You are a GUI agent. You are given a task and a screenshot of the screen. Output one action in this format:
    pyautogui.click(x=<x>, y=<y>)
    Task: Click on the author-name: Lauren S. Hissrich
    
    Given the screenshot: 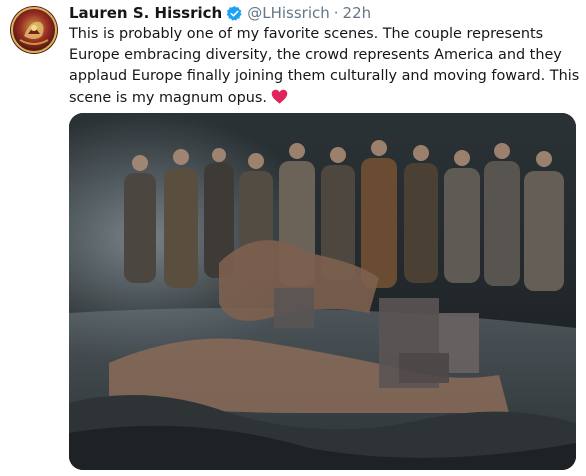 What is the action you would take?
    pyautogui.click(x=145, y=13)
    